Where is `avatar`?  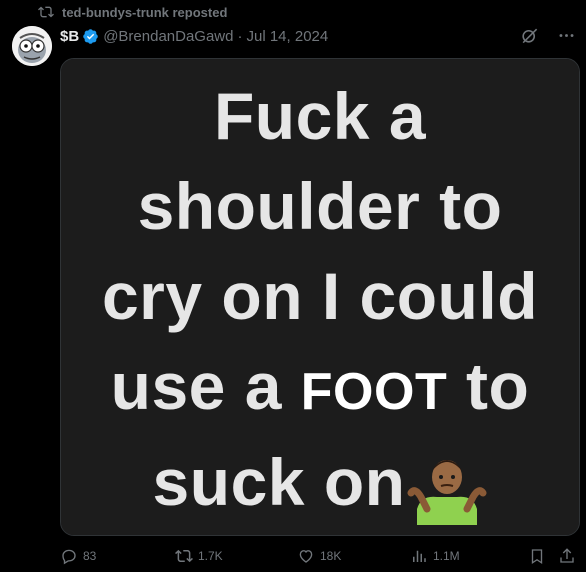 avatar is located at coordinates (32, 46).